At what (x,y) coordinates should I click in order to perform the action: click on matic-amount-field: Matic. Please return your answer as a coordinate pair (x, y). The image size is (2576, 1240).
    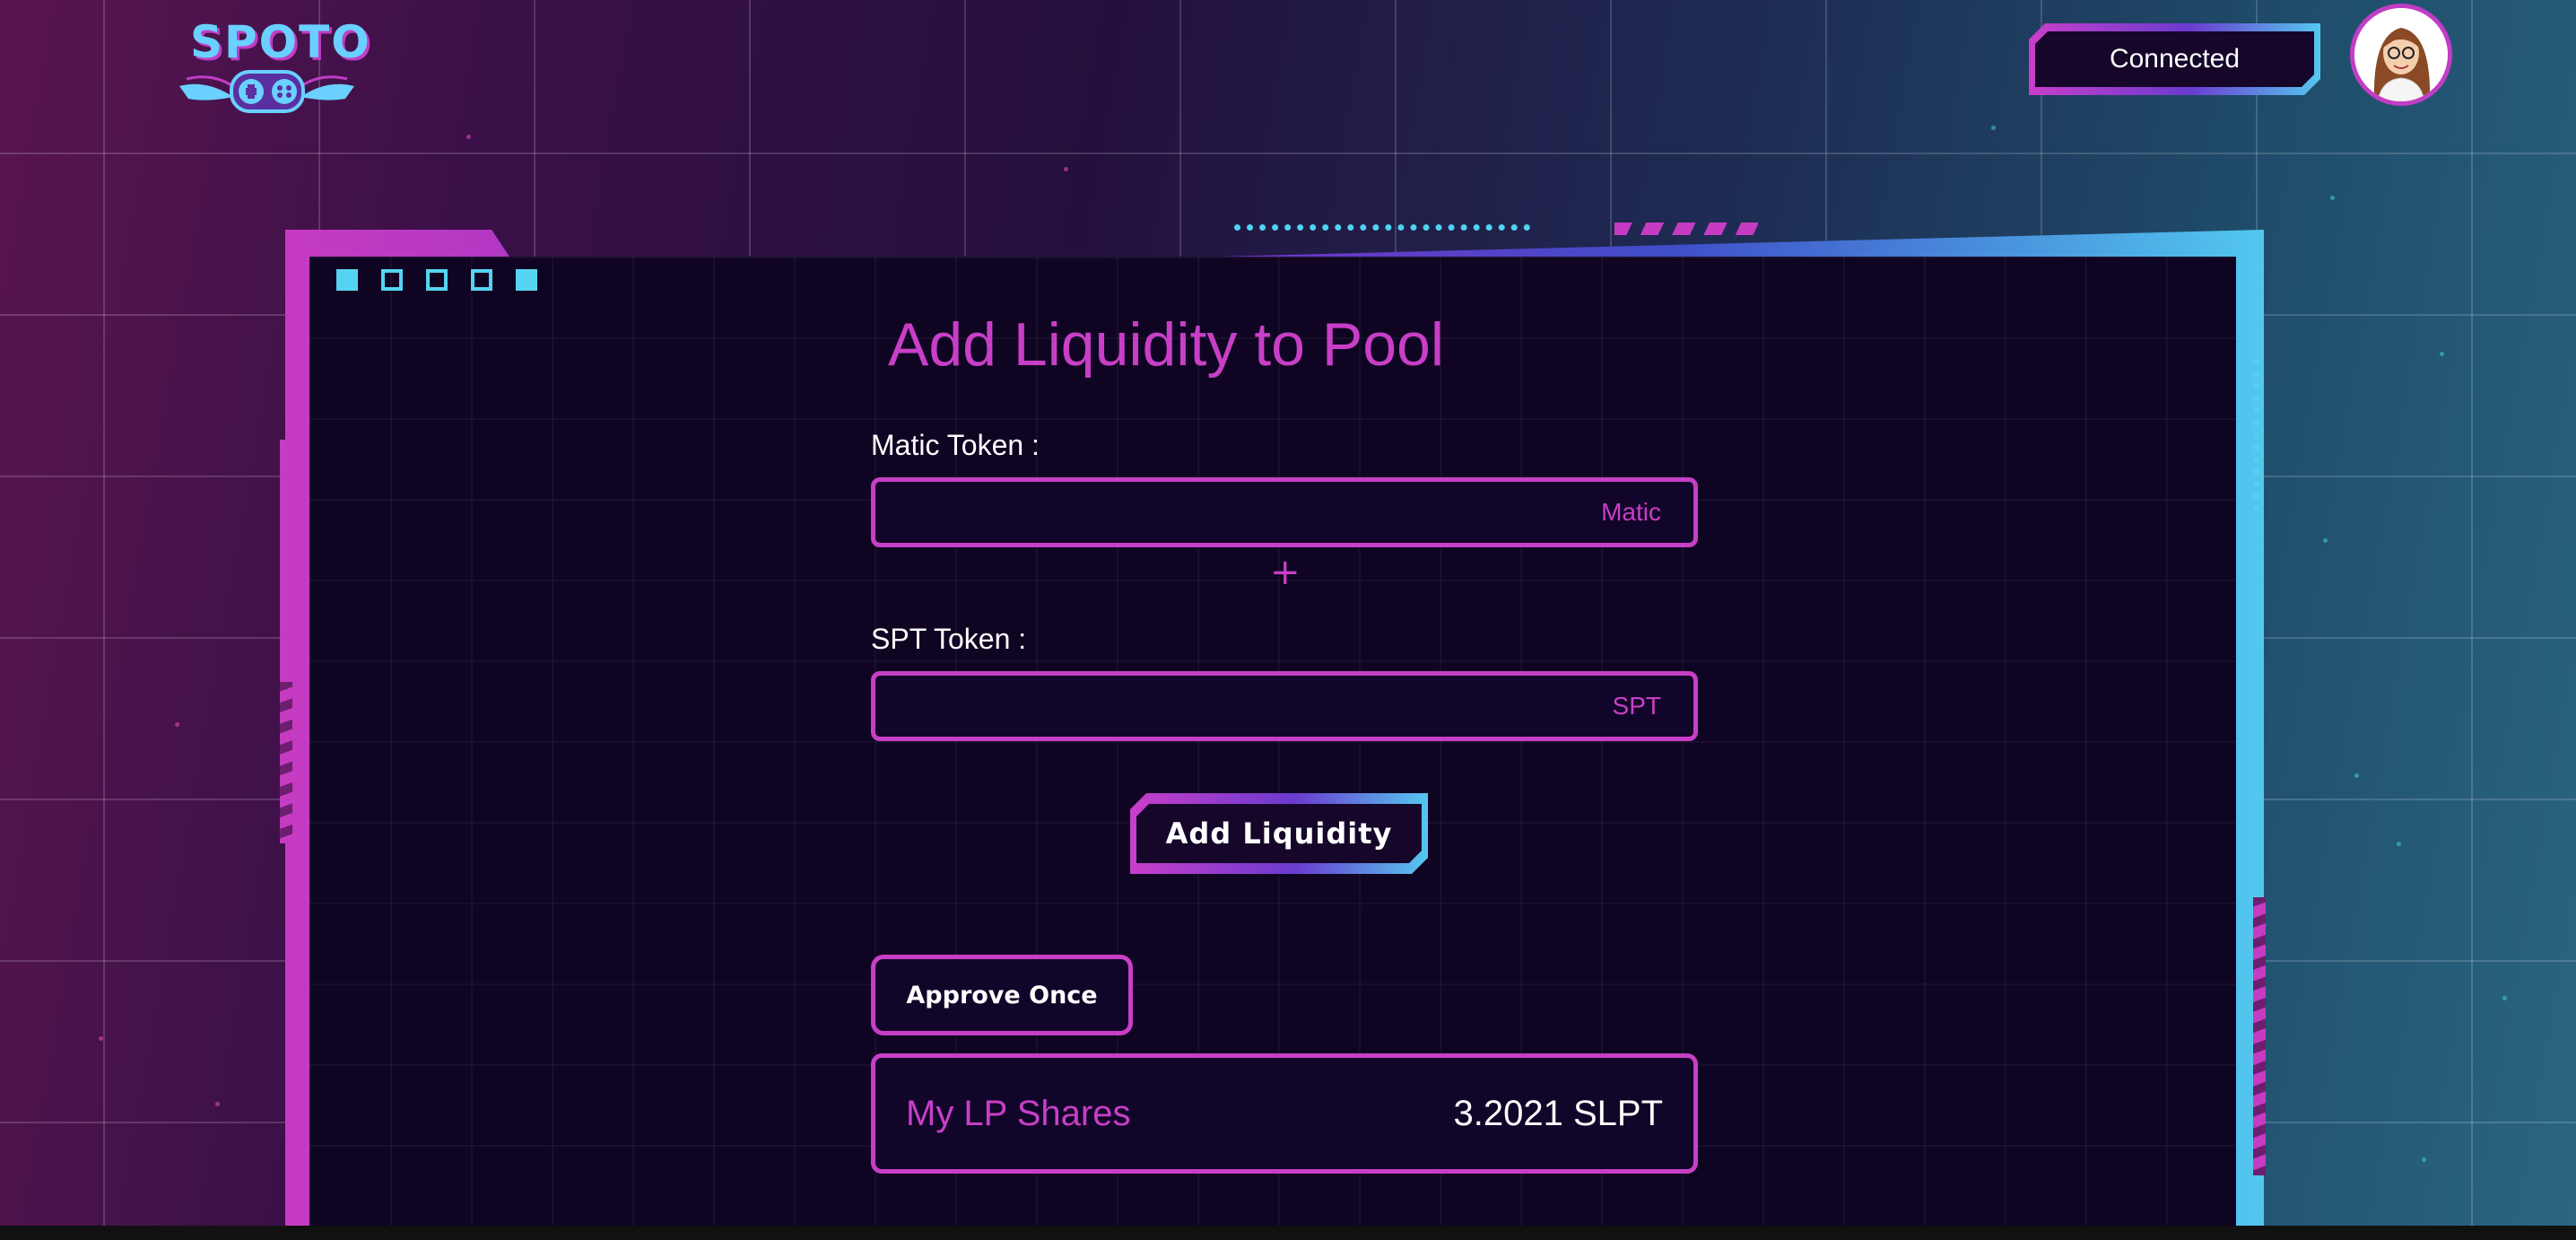
    Looking at the image, I should click on (1284, 512).